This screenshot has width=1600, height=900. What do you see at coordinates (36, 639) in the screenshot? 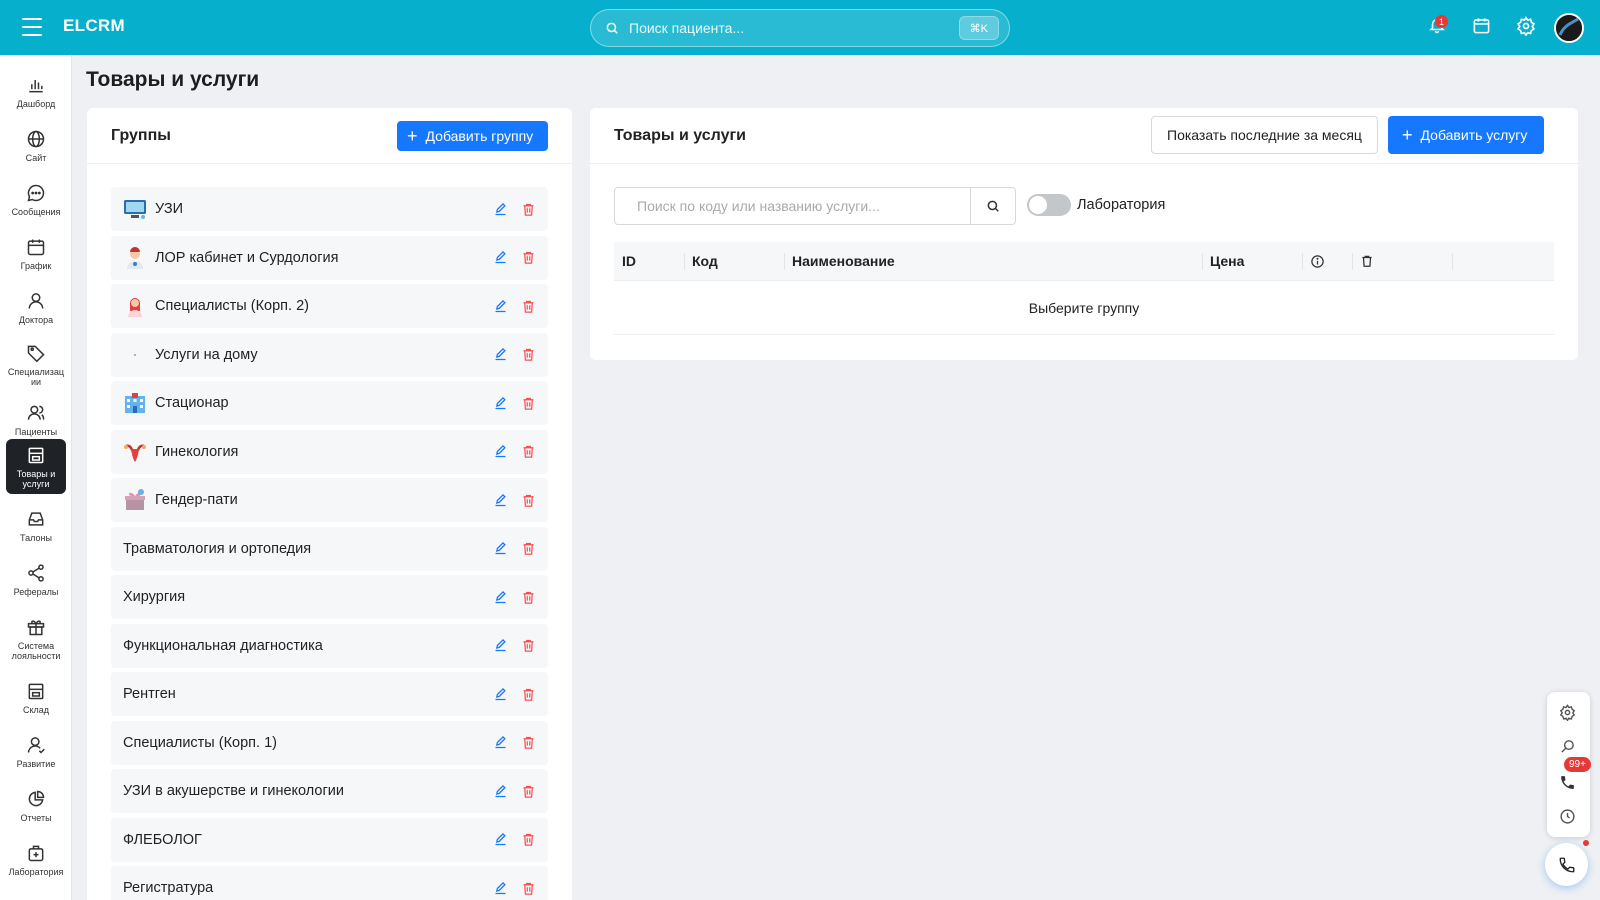
I see `sidebar-item-loyalty: Система лояльности` at bounding box center [36, 639].